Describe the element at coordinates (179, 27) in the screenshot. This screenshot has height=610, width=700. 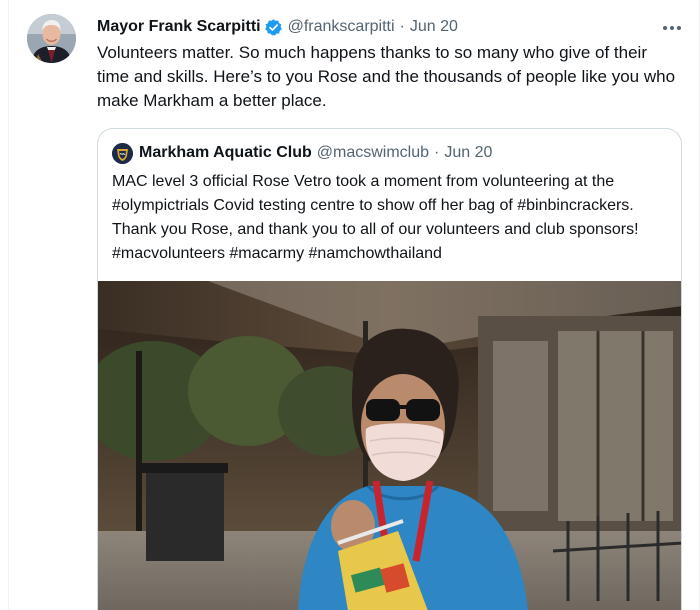
I see `author-display-name: Mayor Frank Scarpitti` at that location.